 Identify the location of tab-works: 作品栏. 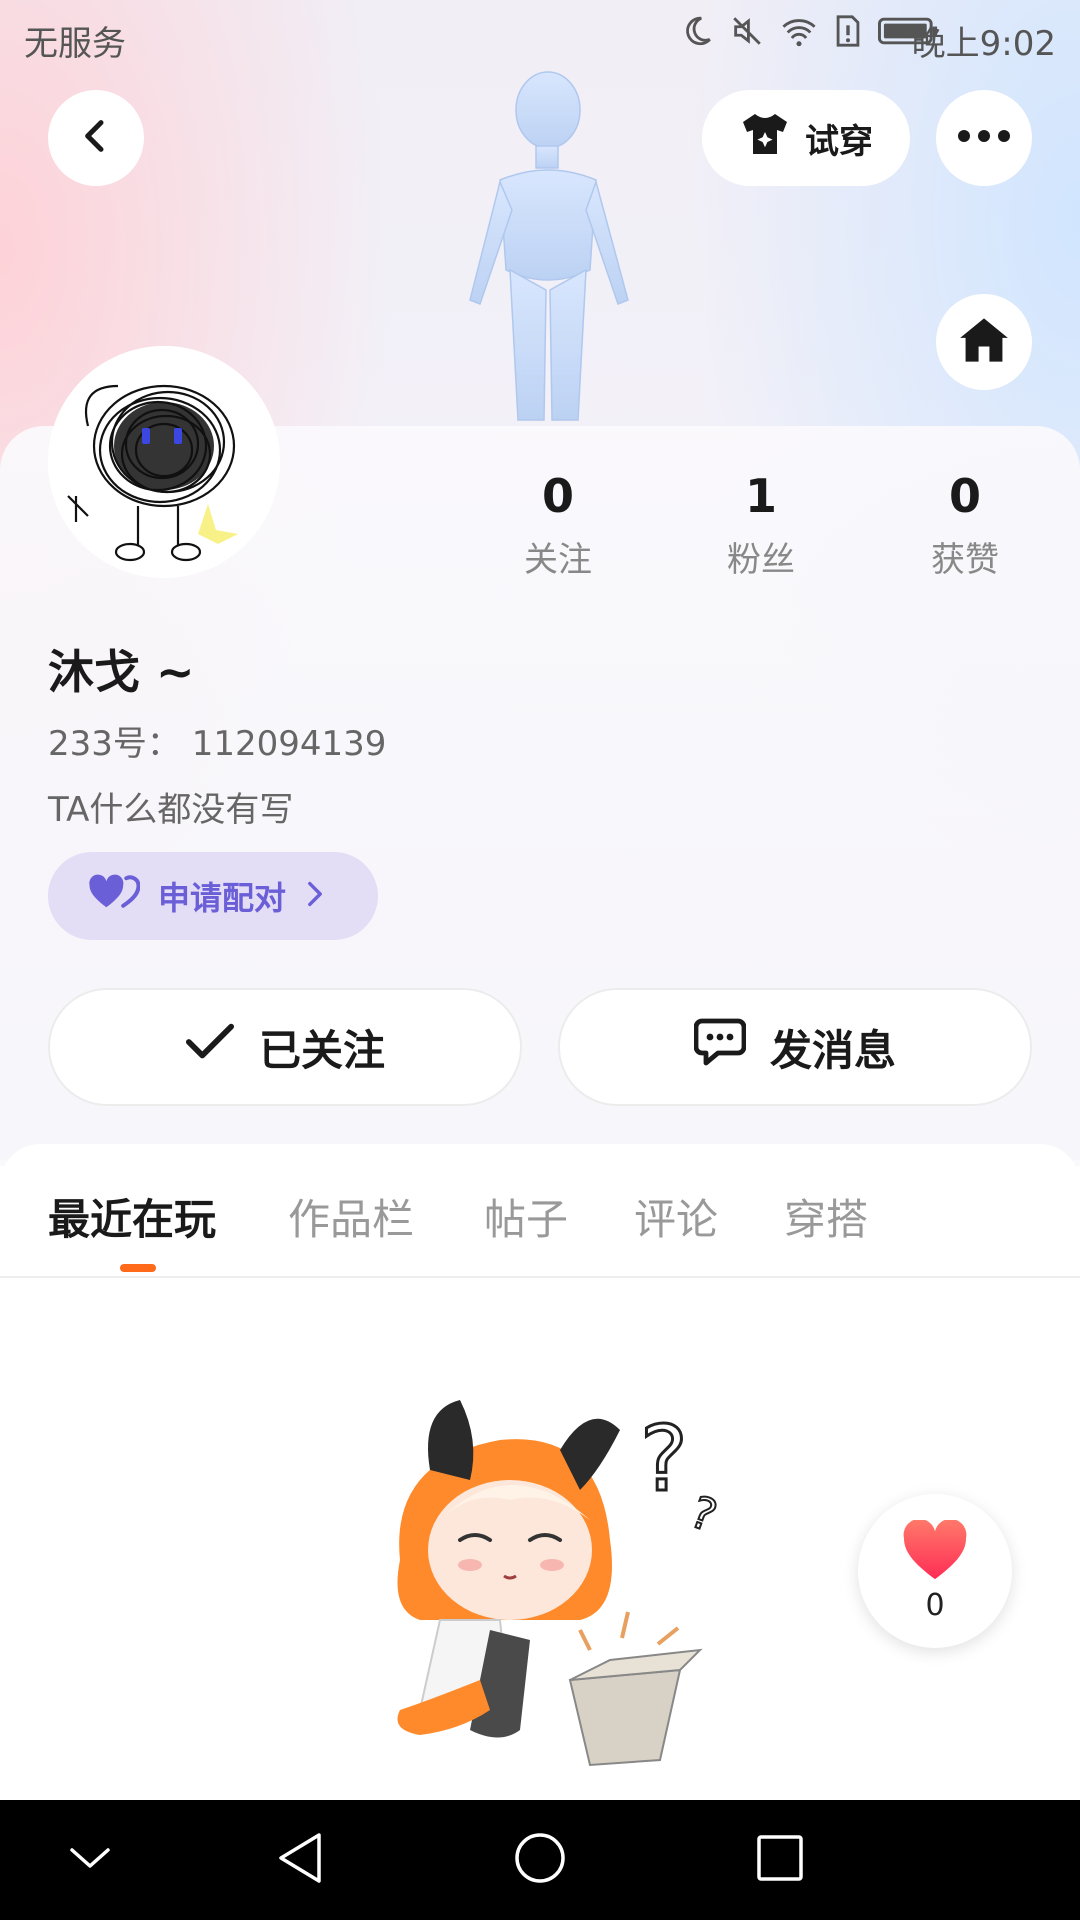
(351, 1216).